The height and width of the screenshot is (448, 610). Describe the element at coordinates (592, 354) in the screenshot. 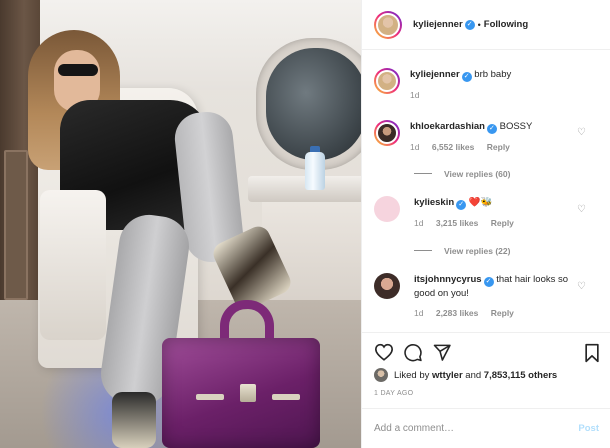

I see `bookmark-icon` at that location.